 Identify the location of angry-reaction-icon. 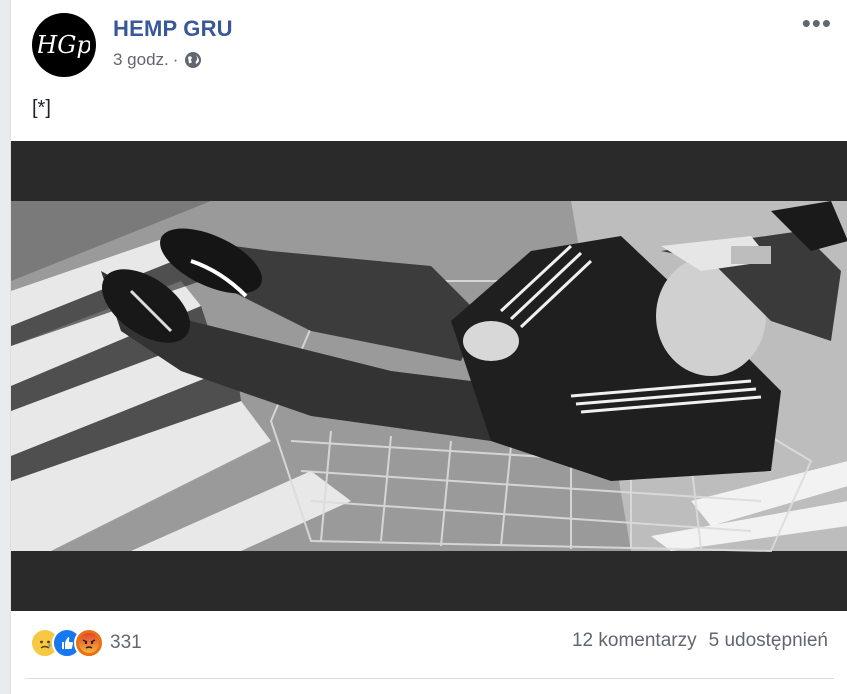
(89, 643).